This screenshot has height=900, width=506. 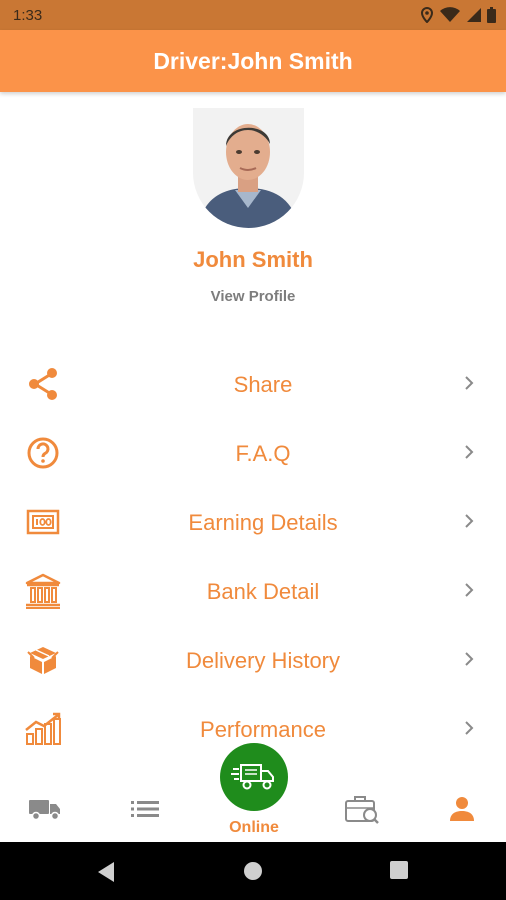 I want to click on menu-item-label: Earning Details, so click(x=263, y=522).